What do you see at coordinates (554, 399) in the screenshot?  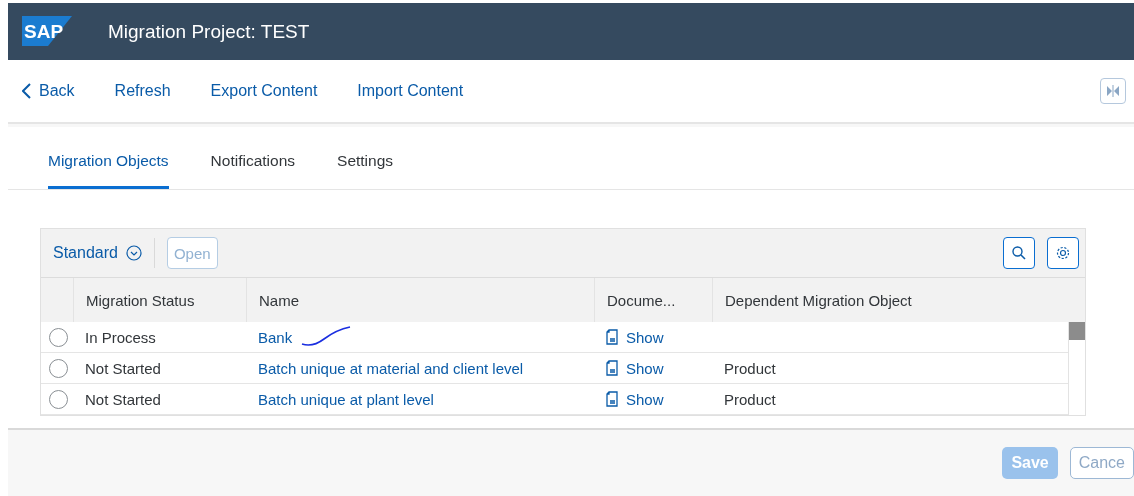 I see `table-row: Not Started Batch unique at plant level Show Product` at bounding box center [554, 399].